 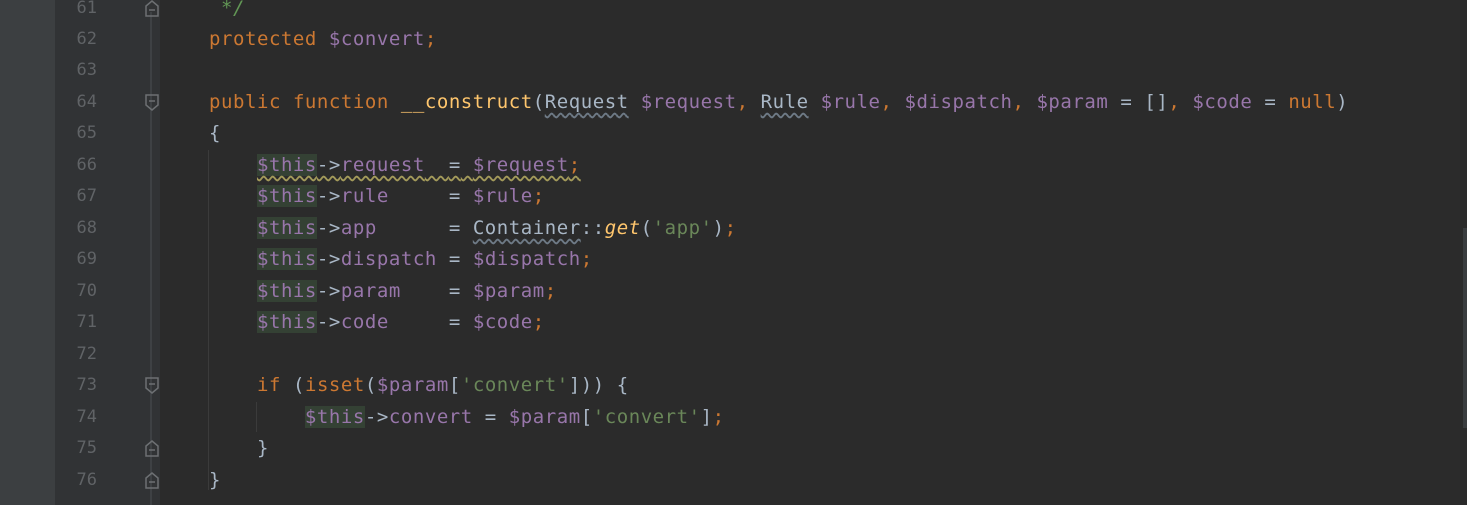 What do you see at coordinates (86, 165) in the screenshot?
I see `line-number: 66` at bounding box center [86, 165].